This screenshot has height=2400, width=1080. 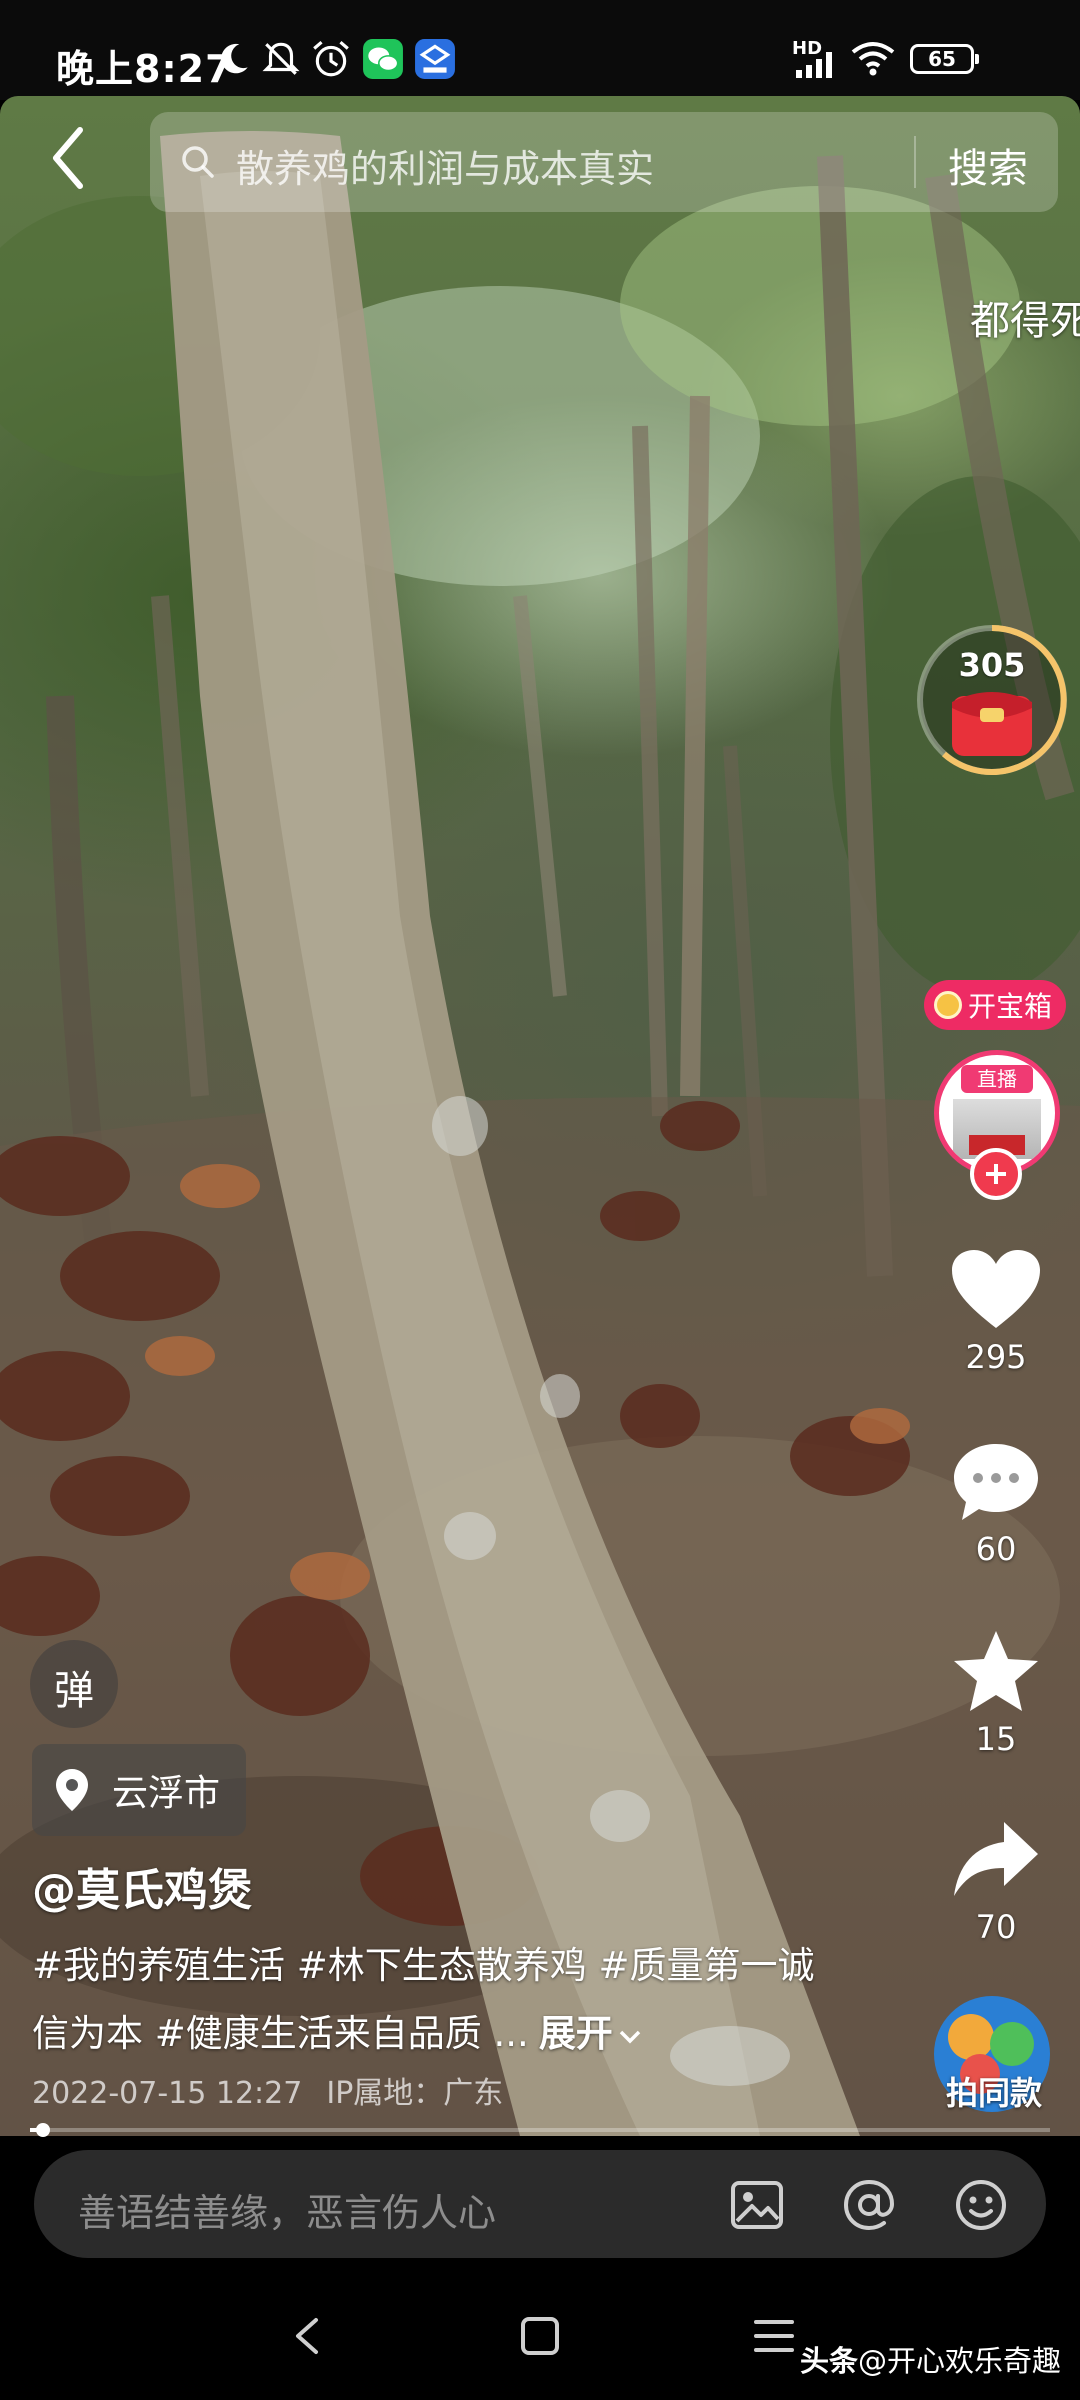 I want to click on share-count: 70, so click(x=996, y=1927).